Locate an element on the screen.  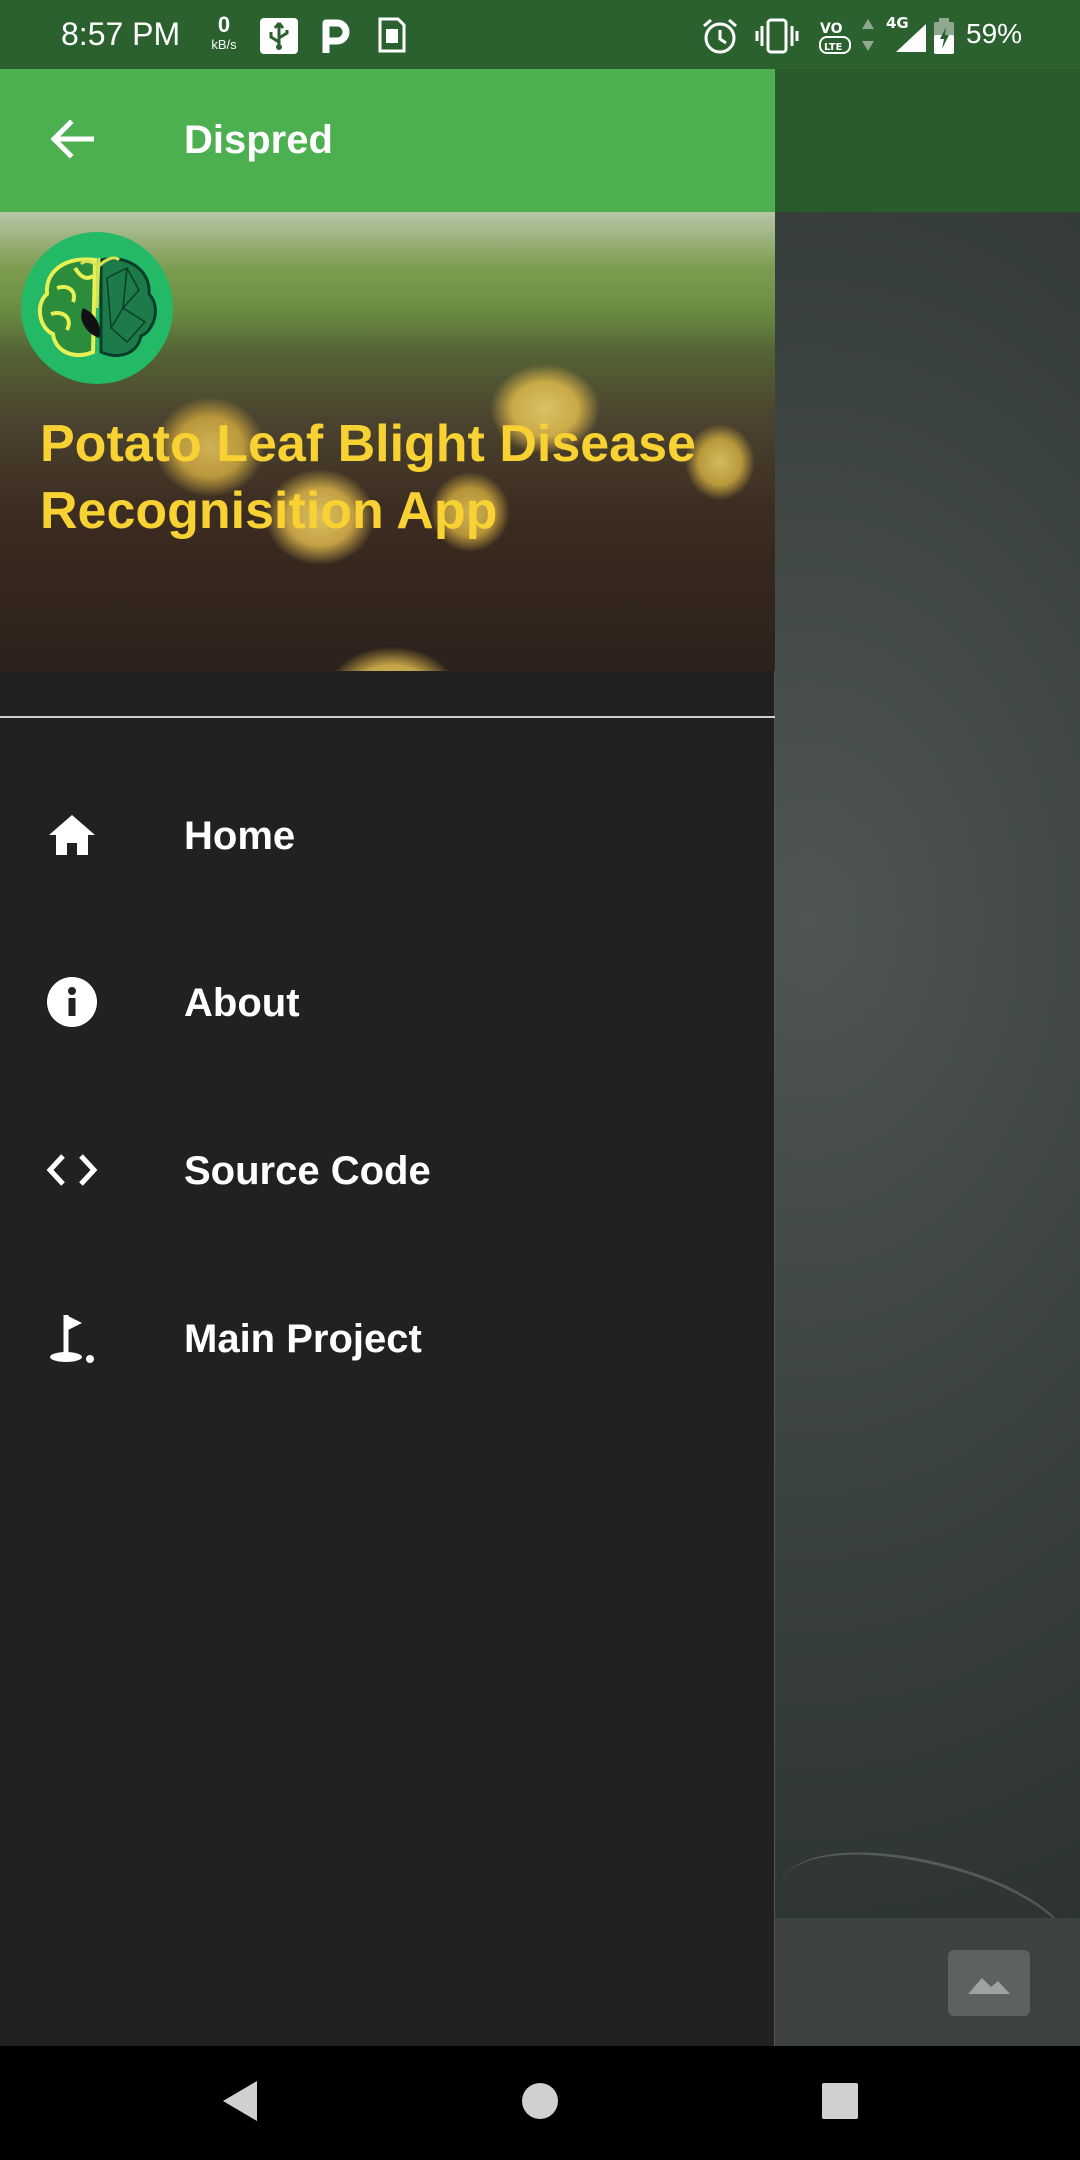
drawer-item-main-project: Main Project is located at coordinates (387, 1338).